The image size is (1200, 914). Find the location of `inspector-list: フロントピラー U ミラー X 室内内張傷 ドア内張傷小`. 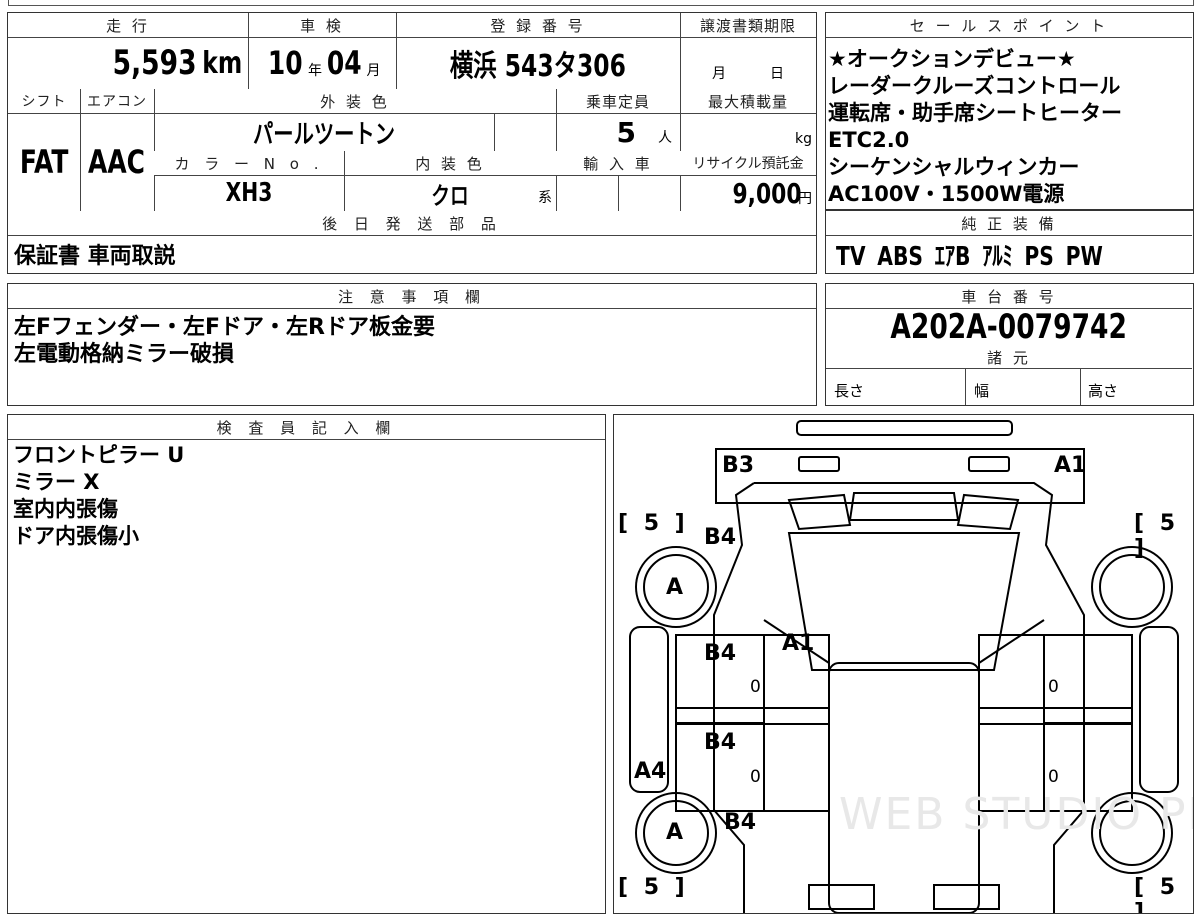

inspector-list: フロントピラー U ミラー X 室内内張傷 ドア内張傷小 is located at coordinates (98, 496).